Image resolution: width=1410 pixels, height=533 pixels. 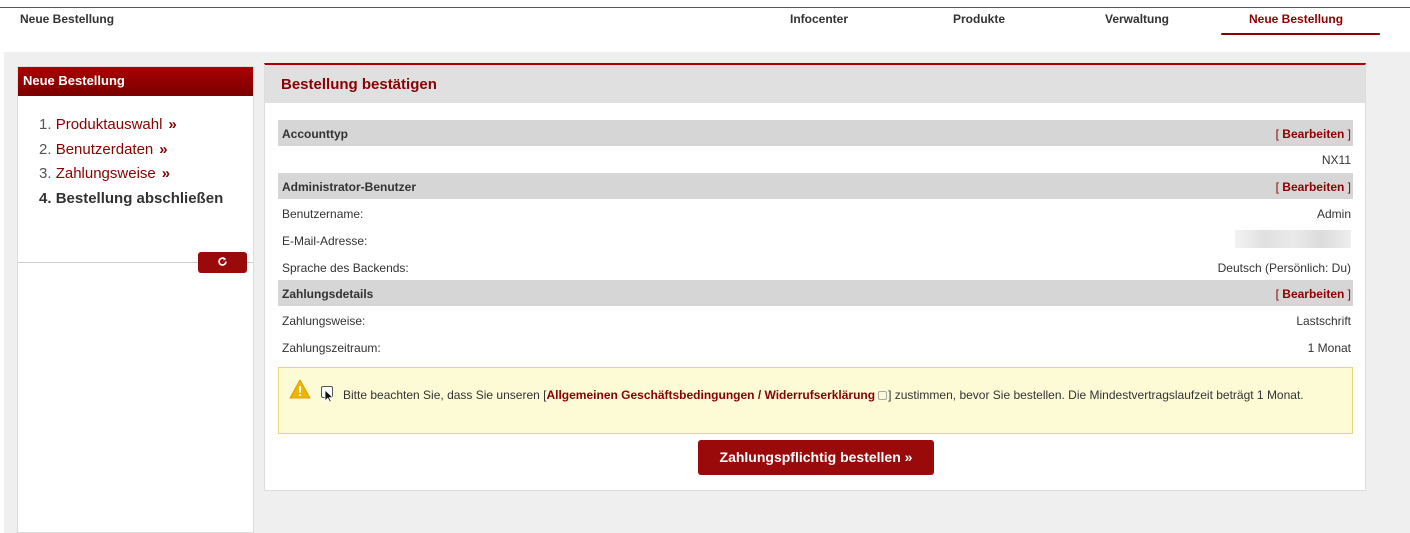 What do you see at coordinates (815, 320) in the screenshot?
I see `table-row: Zahlungsweise: Lastschrift` at bounding box center [815, 320].